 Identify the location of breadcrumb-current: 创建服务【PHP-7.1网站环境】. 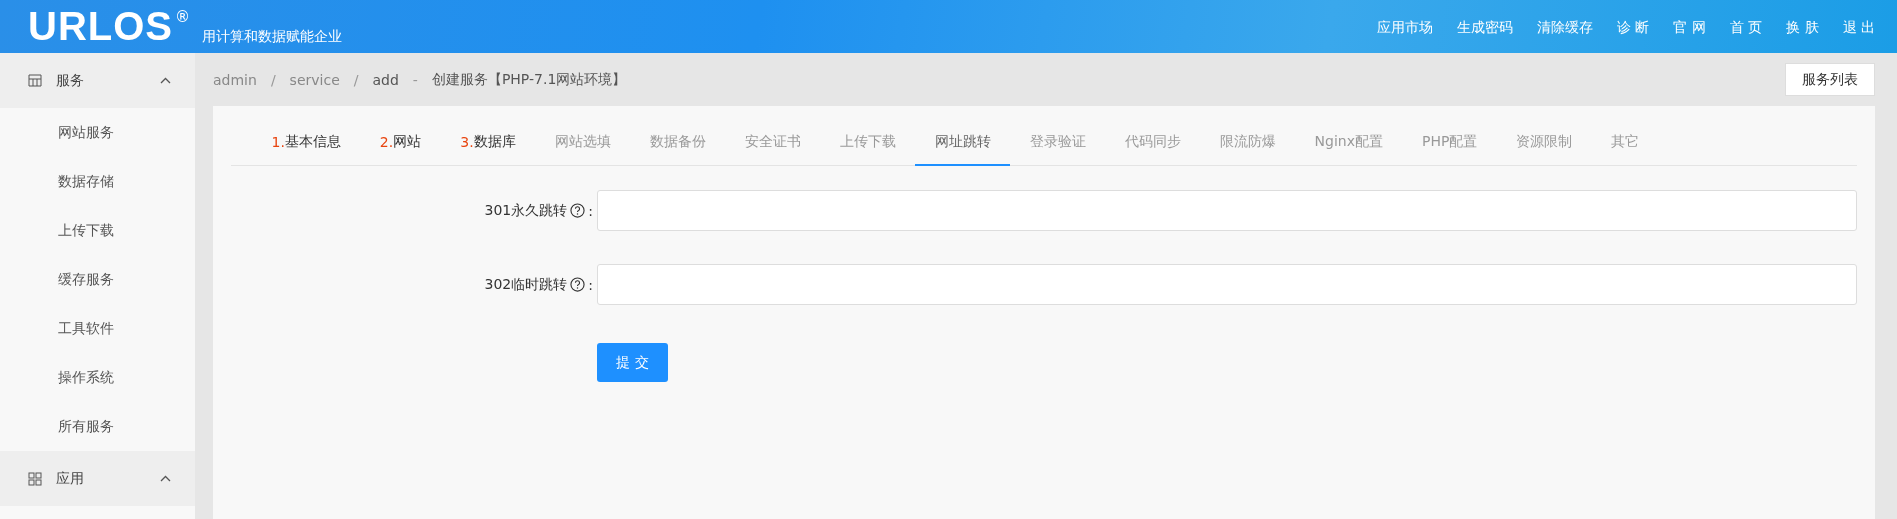
(529, 79).